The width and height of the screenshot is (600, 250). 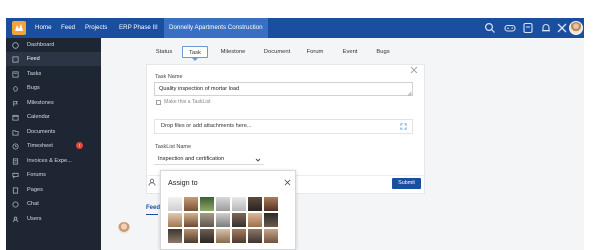 What do you see at coordinates (53, 190) in the screenshot?
I see `sidebar-item-pages: Pages` at bounding box center [53, 190].